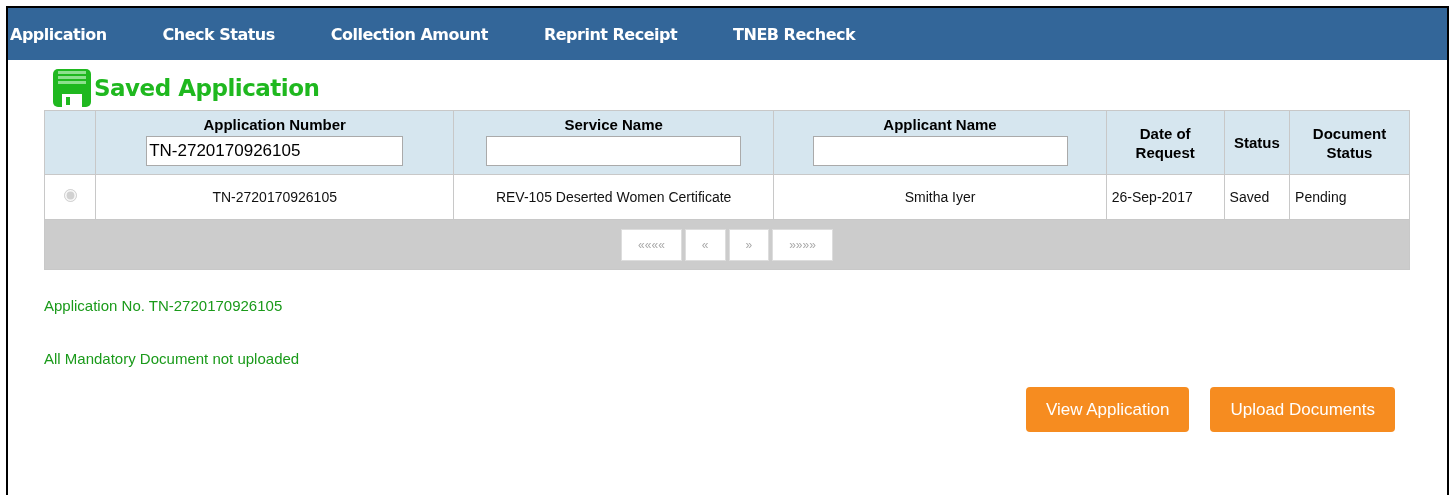 The height and width of the screenshot is (495, 1455). What do you see at coordinates (613, 124) in the screenshot?
I see `column-heading: Service Name` at bounding box center [613, 124].